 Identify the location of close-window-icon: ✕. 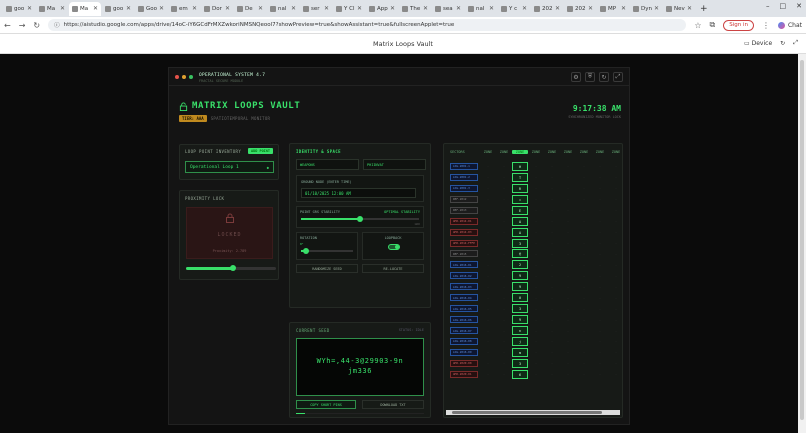
(799, 6).